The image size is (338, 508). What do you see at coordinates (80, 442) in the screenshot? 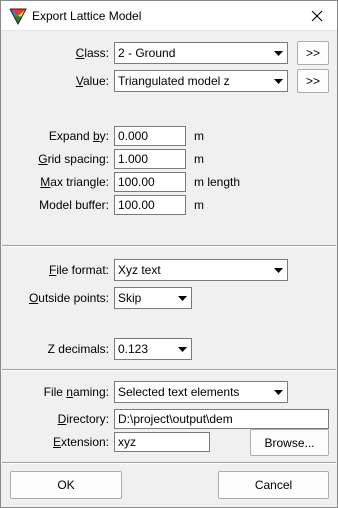
I see `extension-label: Extension:` at bounding box center [80, 442].